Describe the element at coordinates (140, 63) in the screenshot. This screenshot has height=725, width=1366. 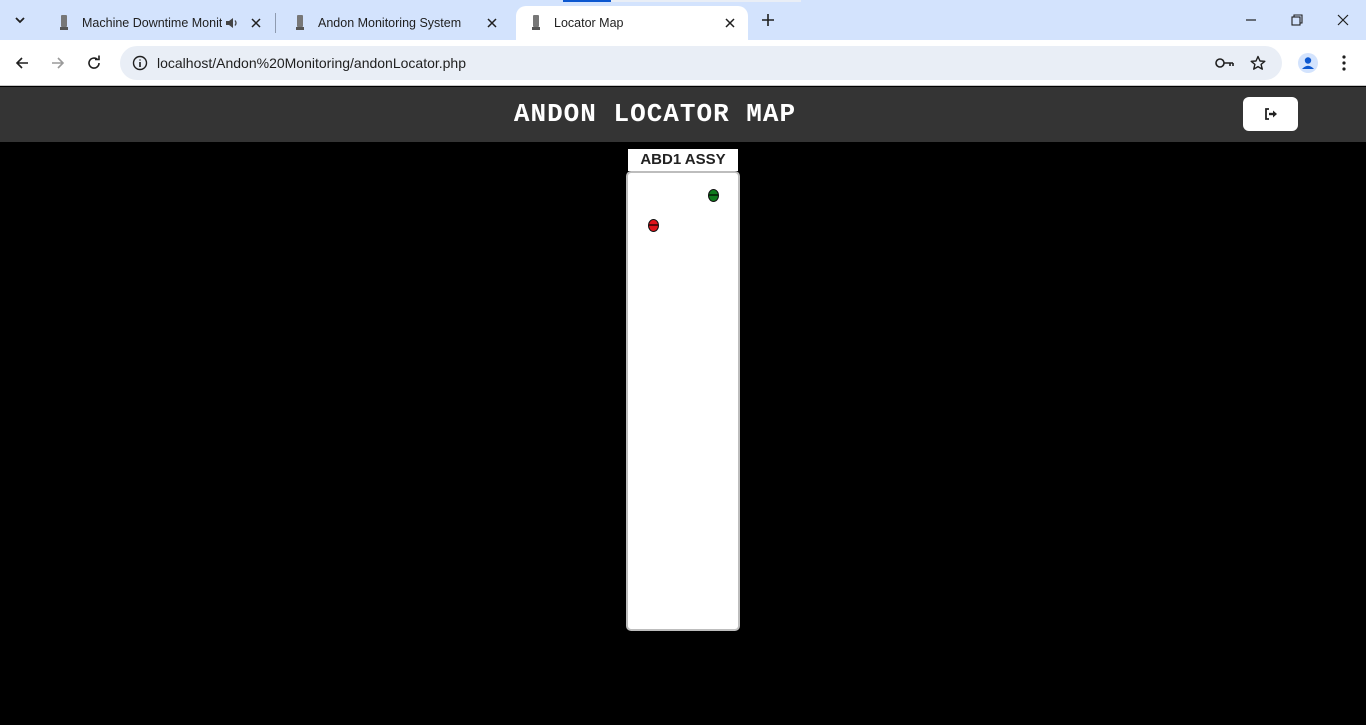
I see `site-info-icon` at that location.